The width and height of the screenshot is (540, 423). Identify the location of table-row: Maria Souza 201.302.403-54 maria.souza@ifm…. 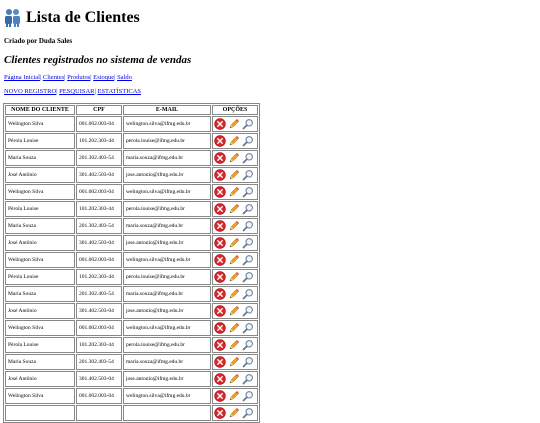
(131, 362).